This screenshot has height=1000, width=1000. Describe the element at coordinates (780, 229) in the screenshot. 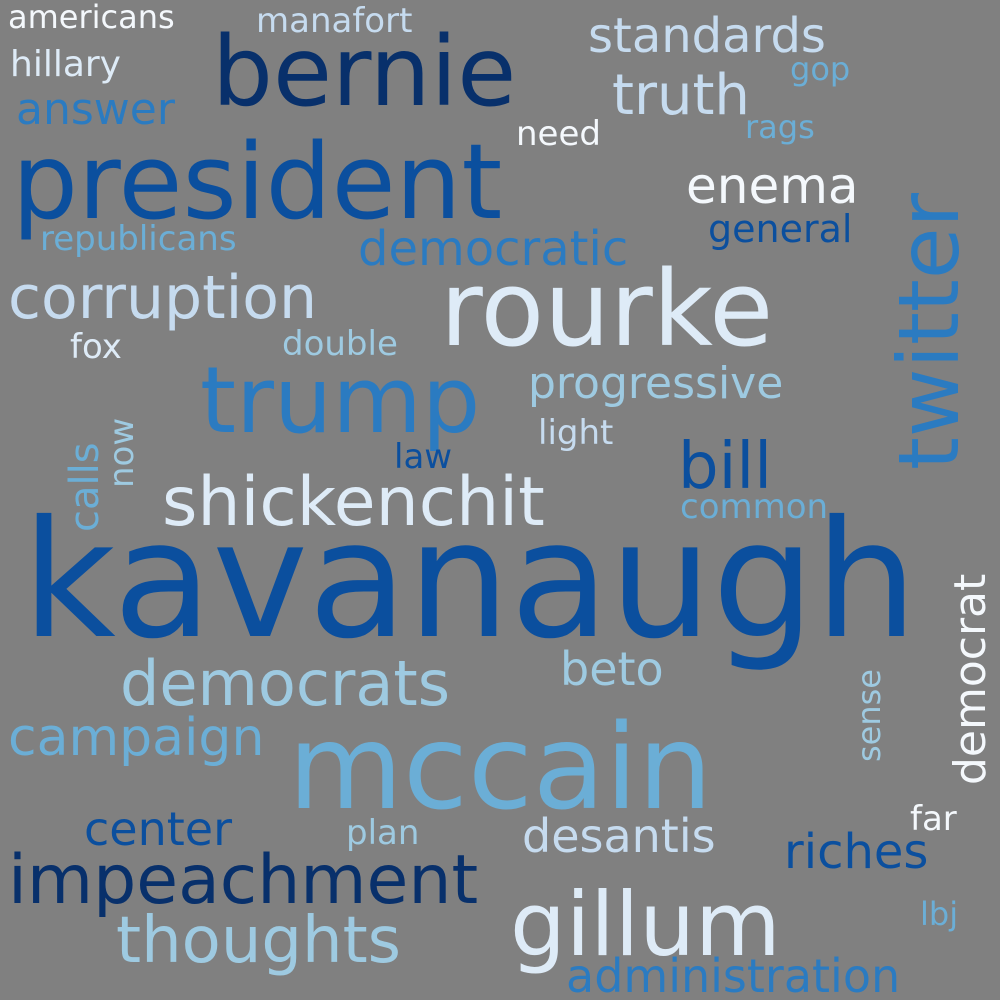

I see `word-general: general` at that location.